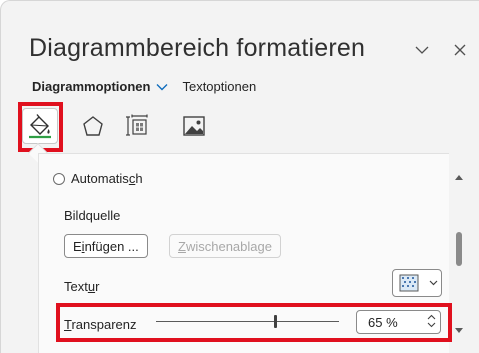 The width and height of the screenshot is (479, 353). What do you see at coordinates (275, 321) in the screenshot?
I see `transparency-slider-thumb` at bounding box center [275, 321].